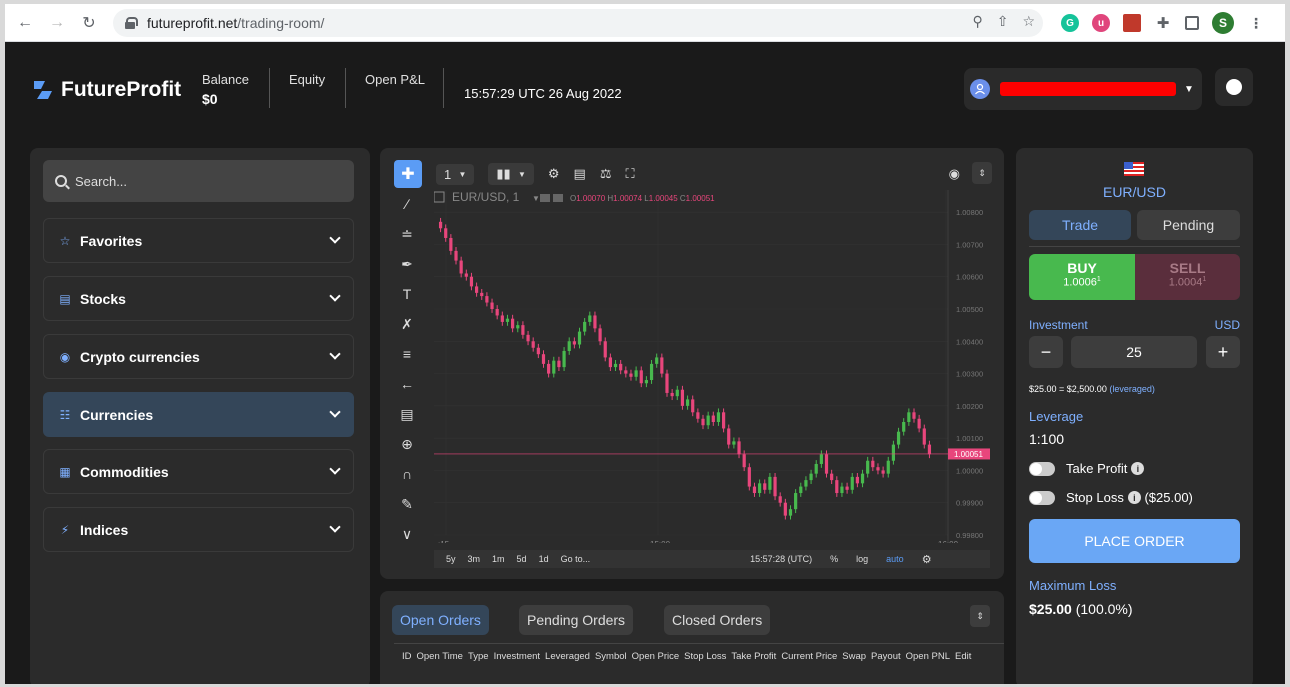 The image size is (1290, 687). Describe the element at coordinates (89, 23) in the screenshot. I see `reload-icon: ↻` at that location.